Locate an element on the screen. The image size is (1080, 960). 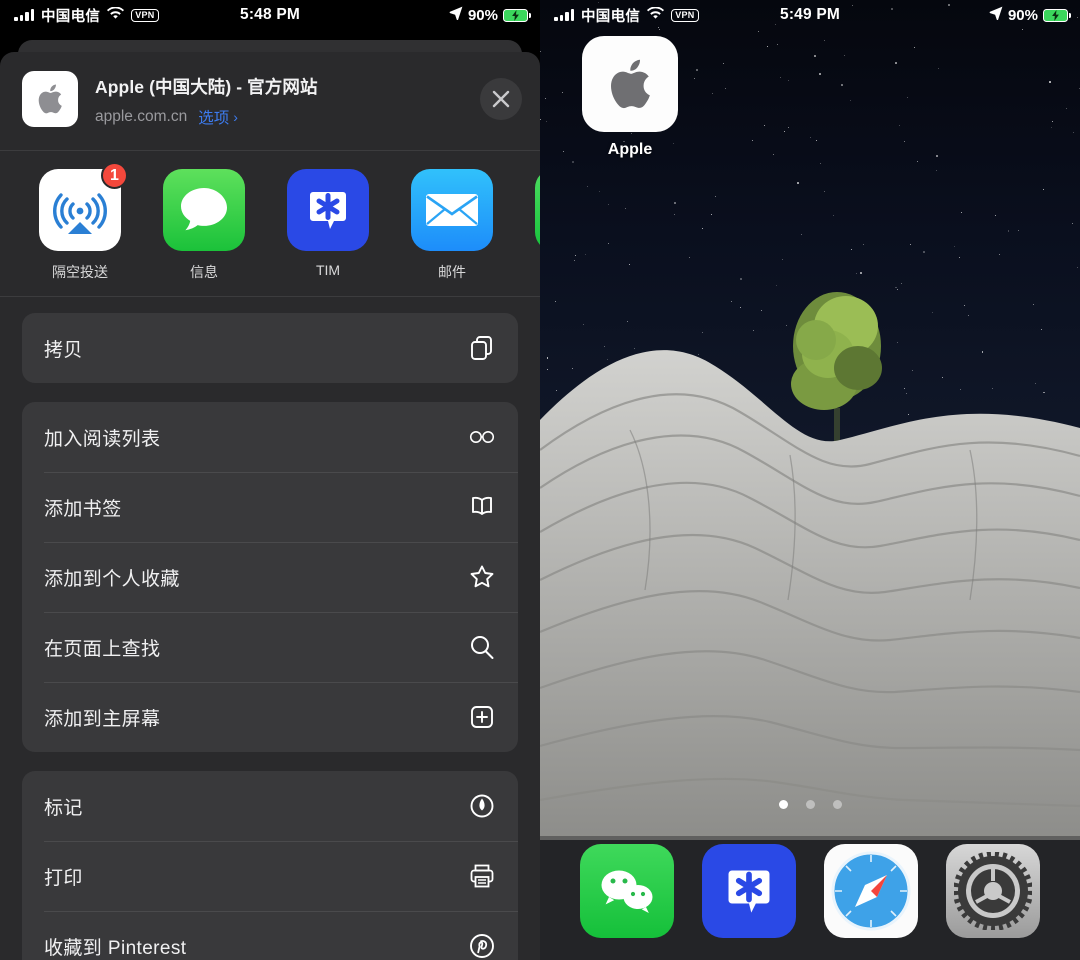
dock-item-safari is located at coordinates (871, 891).